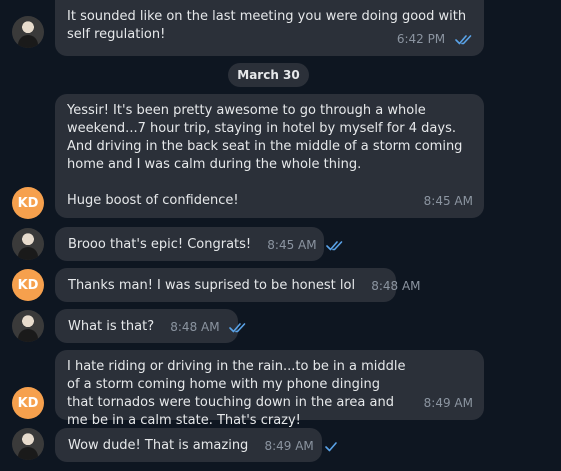 The height and width of the screenshot is (471, 561). I want to click on message-bubble: What is that? 8:48 AM, so click(150, 326).